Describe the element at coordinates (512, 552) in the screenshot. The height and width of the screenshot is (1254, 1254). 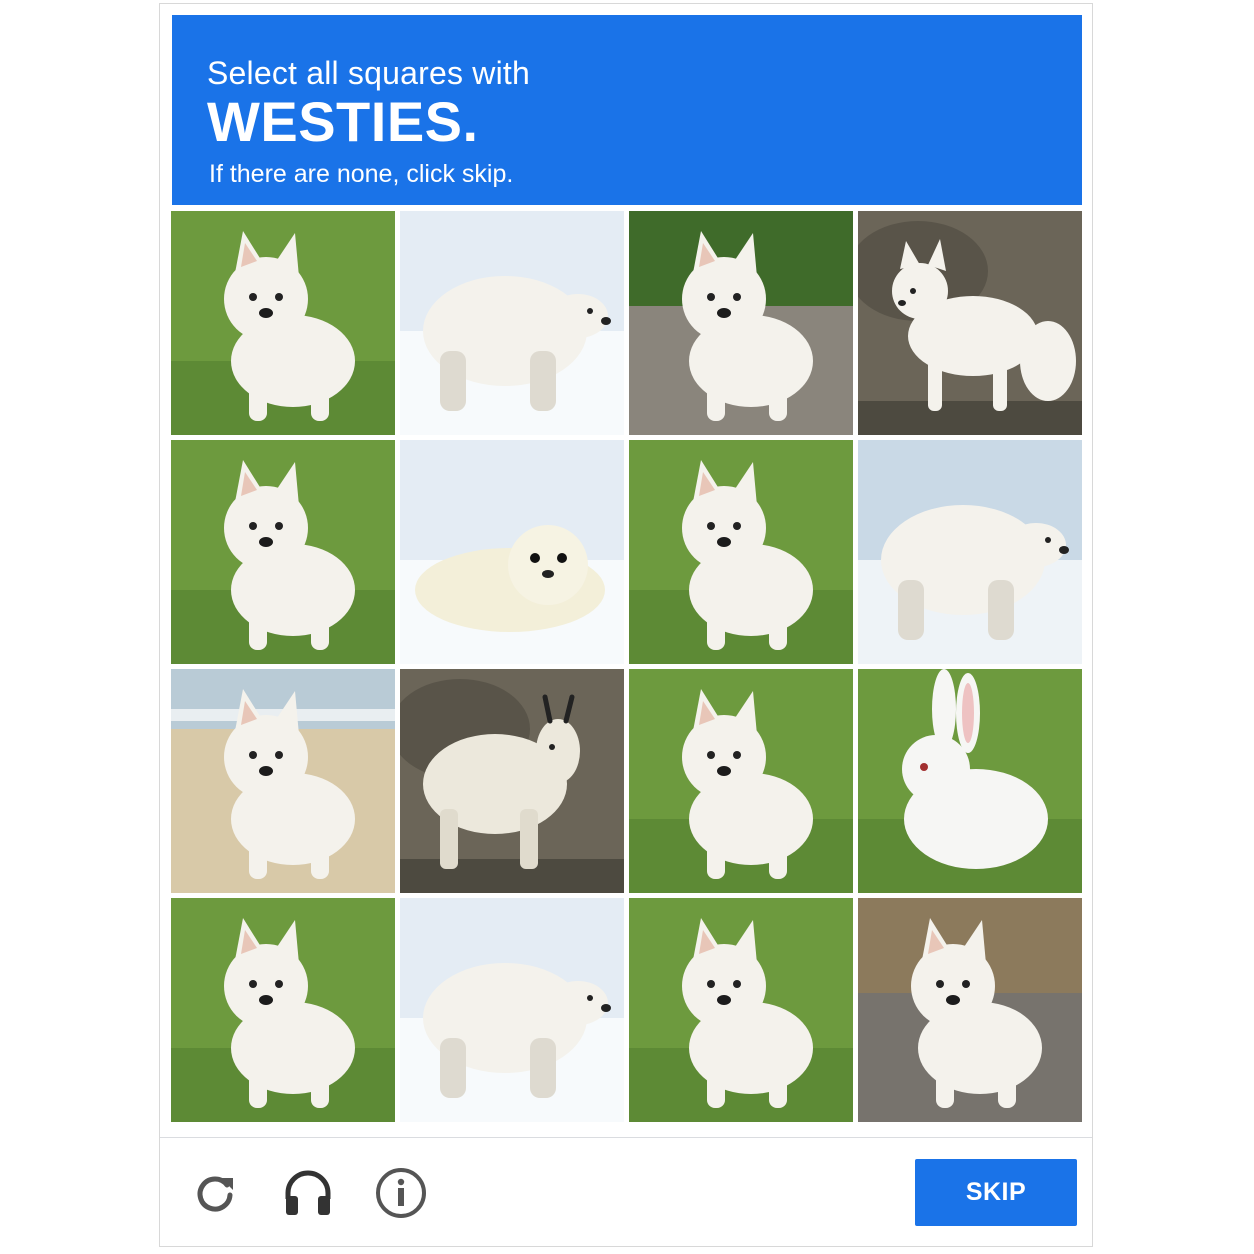
I see `grid-tile-seal-pup` at that location.